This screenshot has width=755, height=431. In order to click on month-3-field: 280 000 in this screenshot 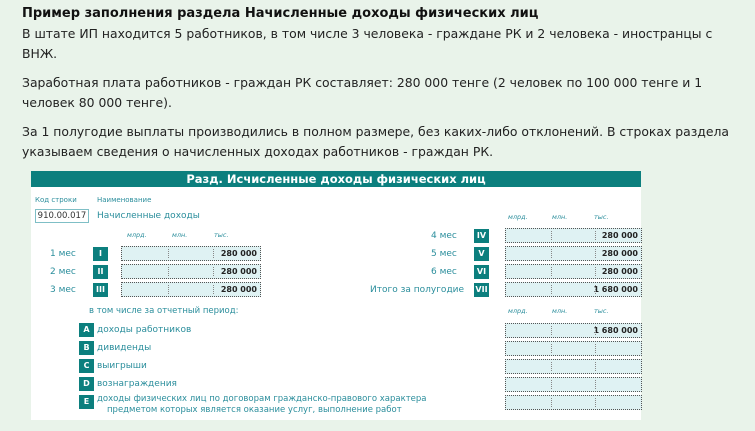, I will do `click(191, 289)`.